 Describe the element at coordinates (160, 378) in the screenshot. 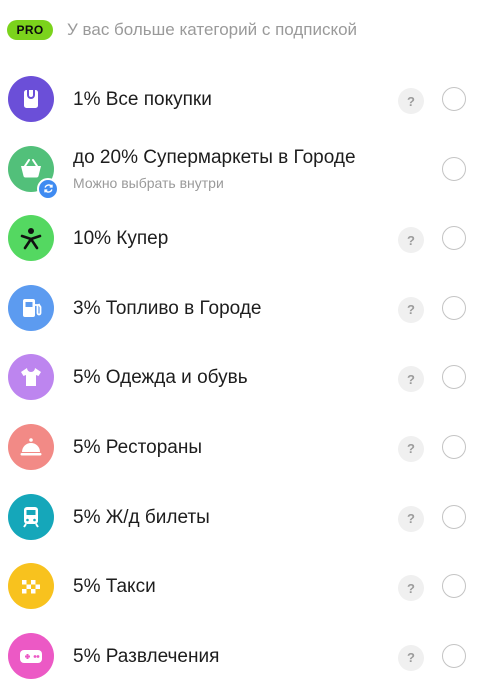

I see `category-label: 5% Одежда и обувь` at that location.